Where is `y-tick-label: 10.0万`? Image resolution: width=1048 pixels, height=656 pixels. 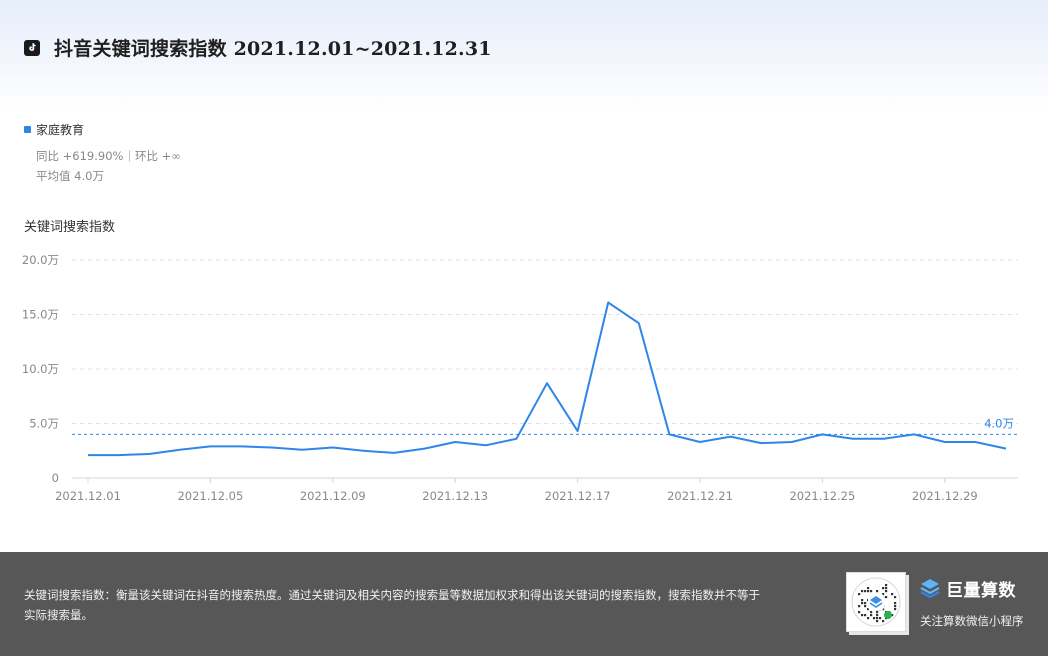 y-tick-label: 10.0万 is located at coordinates (40, 369).